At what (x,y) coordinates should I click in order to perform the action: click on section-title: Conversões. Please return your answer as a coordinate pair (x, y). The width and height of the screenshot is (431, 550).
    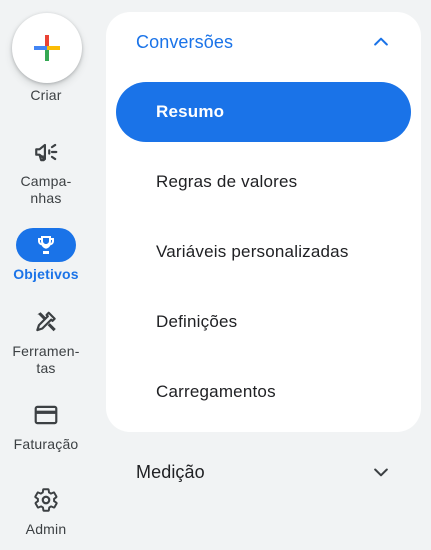
    Looking at the image, I should click on (185, 42).